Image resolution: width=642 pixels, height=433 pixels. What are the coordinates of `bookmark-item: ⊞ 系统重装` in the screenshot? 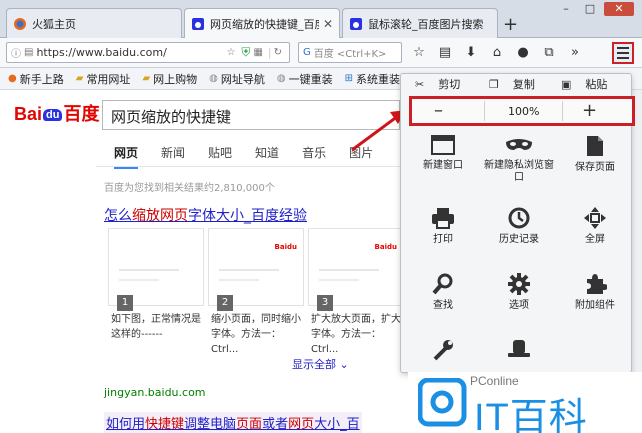 It's located at (372, 79).